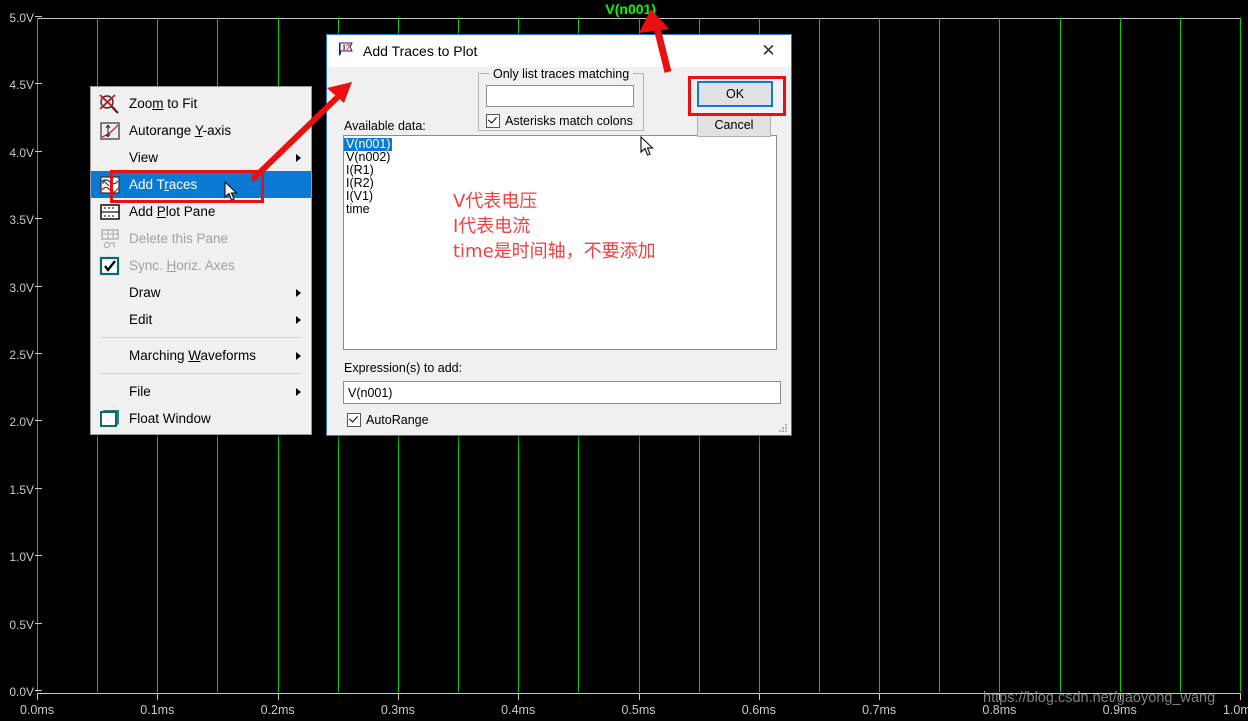 The image size is (1248, 721). What do you see at coordinates (554, 251) in the screenshot?
I see `note-line-3: time是时间轴，不要添加` at bounding box center [554, 251].